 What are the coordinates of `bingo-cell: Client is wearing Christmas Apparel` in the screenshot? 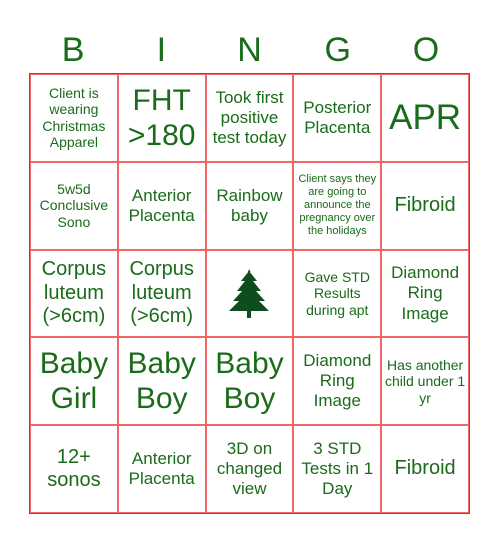 It's located at (74, 118).